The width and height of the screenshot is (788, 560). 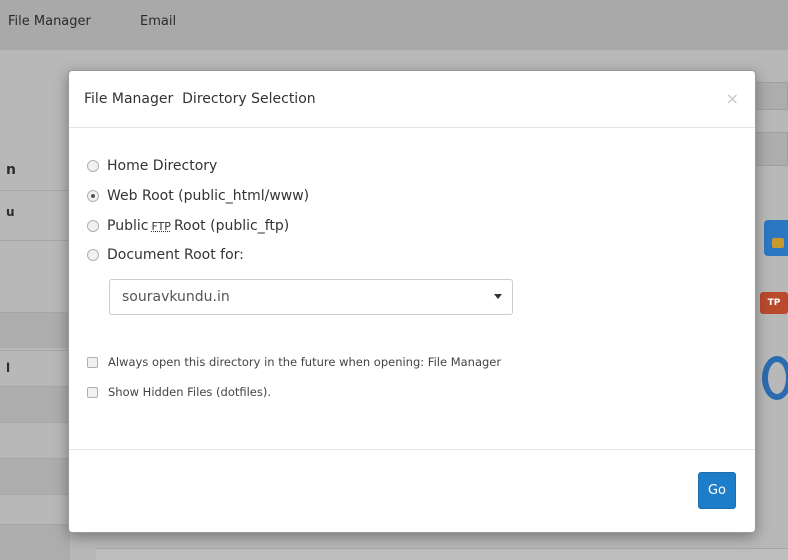 What do you see at coordinates (412, 99) in the screenshot?
I see `modal-header: File Manager Directory Selection ×` at bounding box center [412, 99].